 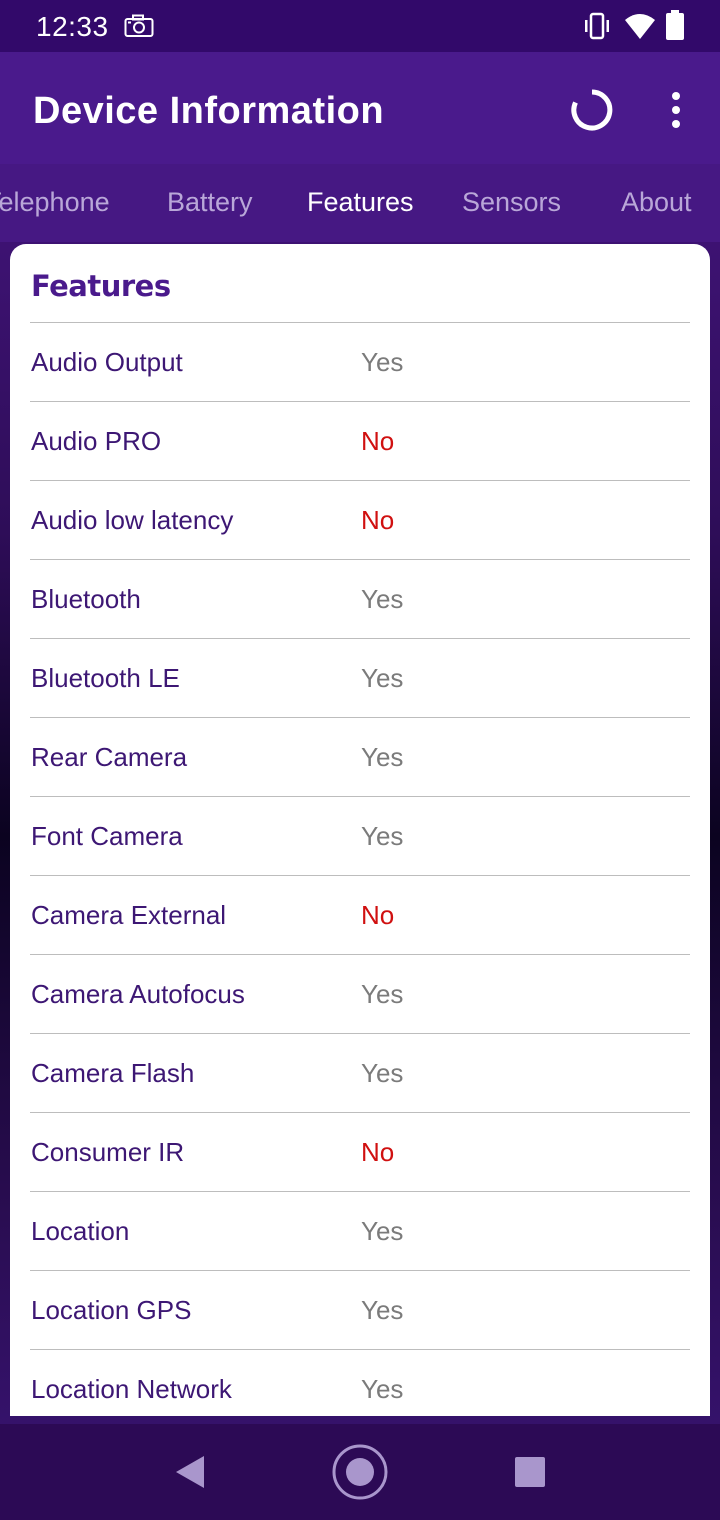 What do you see at coordinates (640, 26) in the screenshot?
I see `wifi-icon` at bounding box center [640, 26].